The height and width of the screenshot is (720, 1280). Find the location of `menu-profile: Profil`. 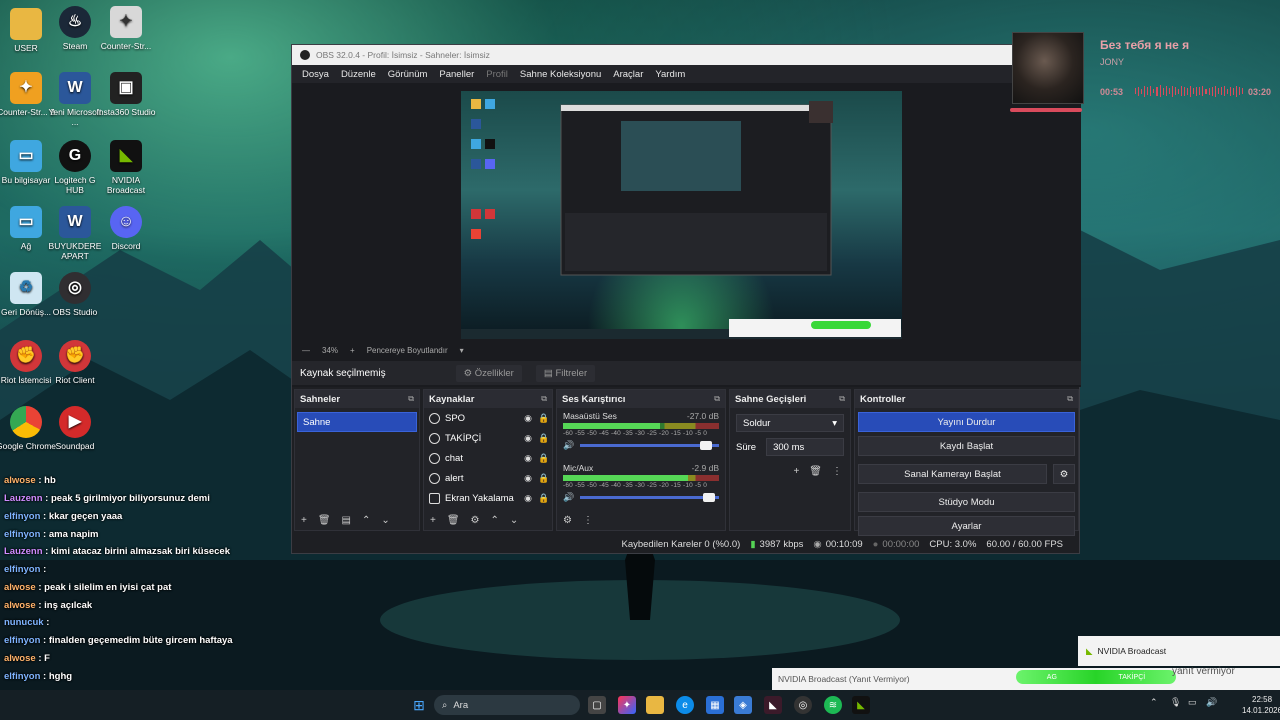

menu-profile: Profil is located at coordinates (497, 74).